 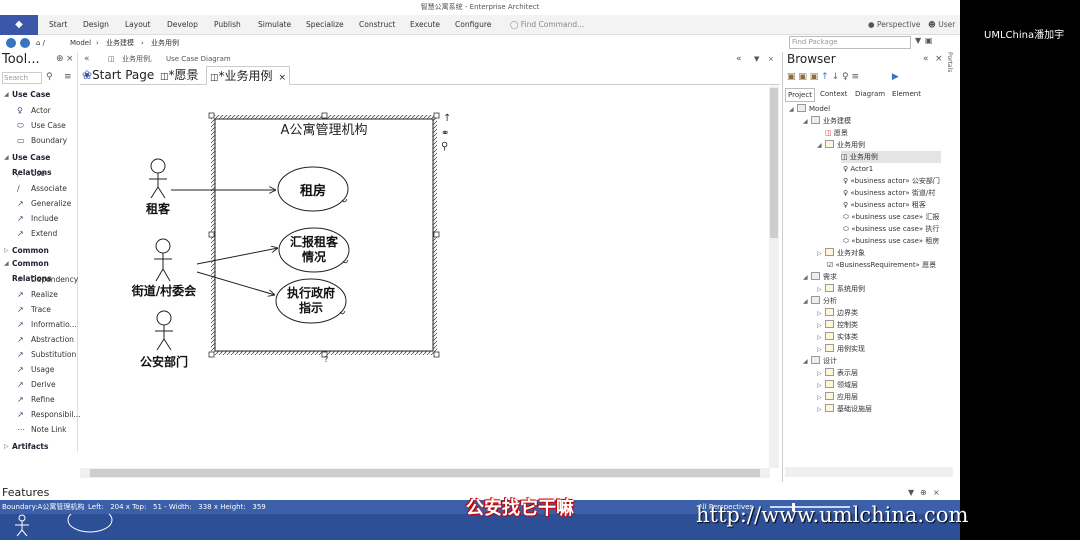 I want to click on menu-design: Design, so click(x=96, y=25).